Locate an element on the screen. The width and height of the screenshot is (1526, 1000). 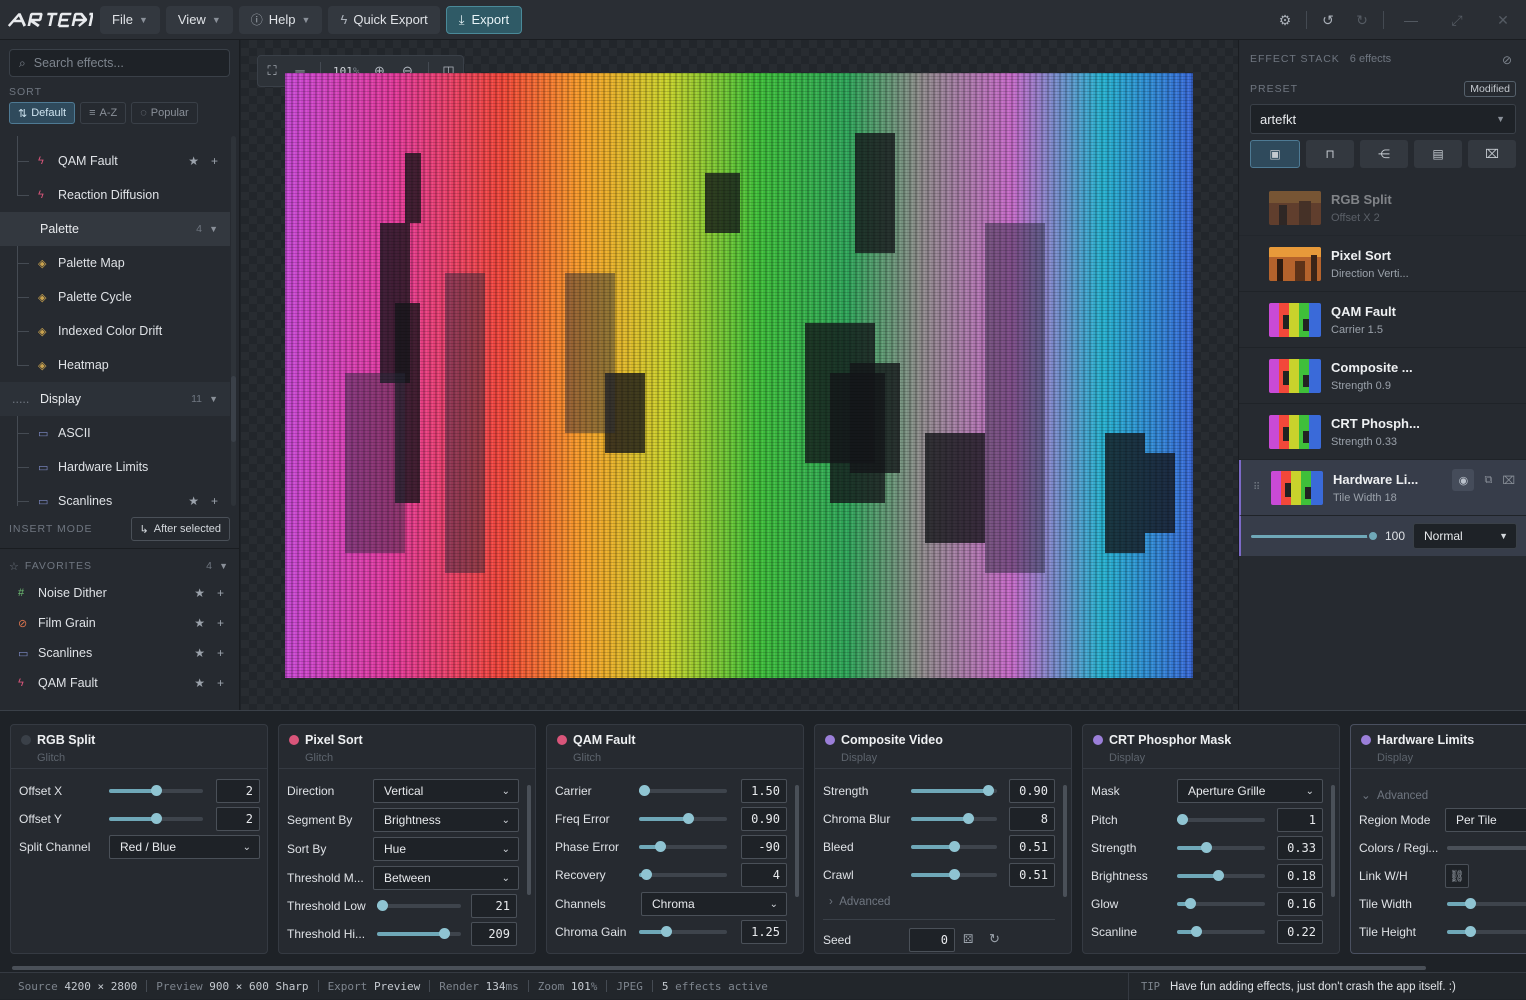
search-box: ⌕ is located at coordinates (119, 63).